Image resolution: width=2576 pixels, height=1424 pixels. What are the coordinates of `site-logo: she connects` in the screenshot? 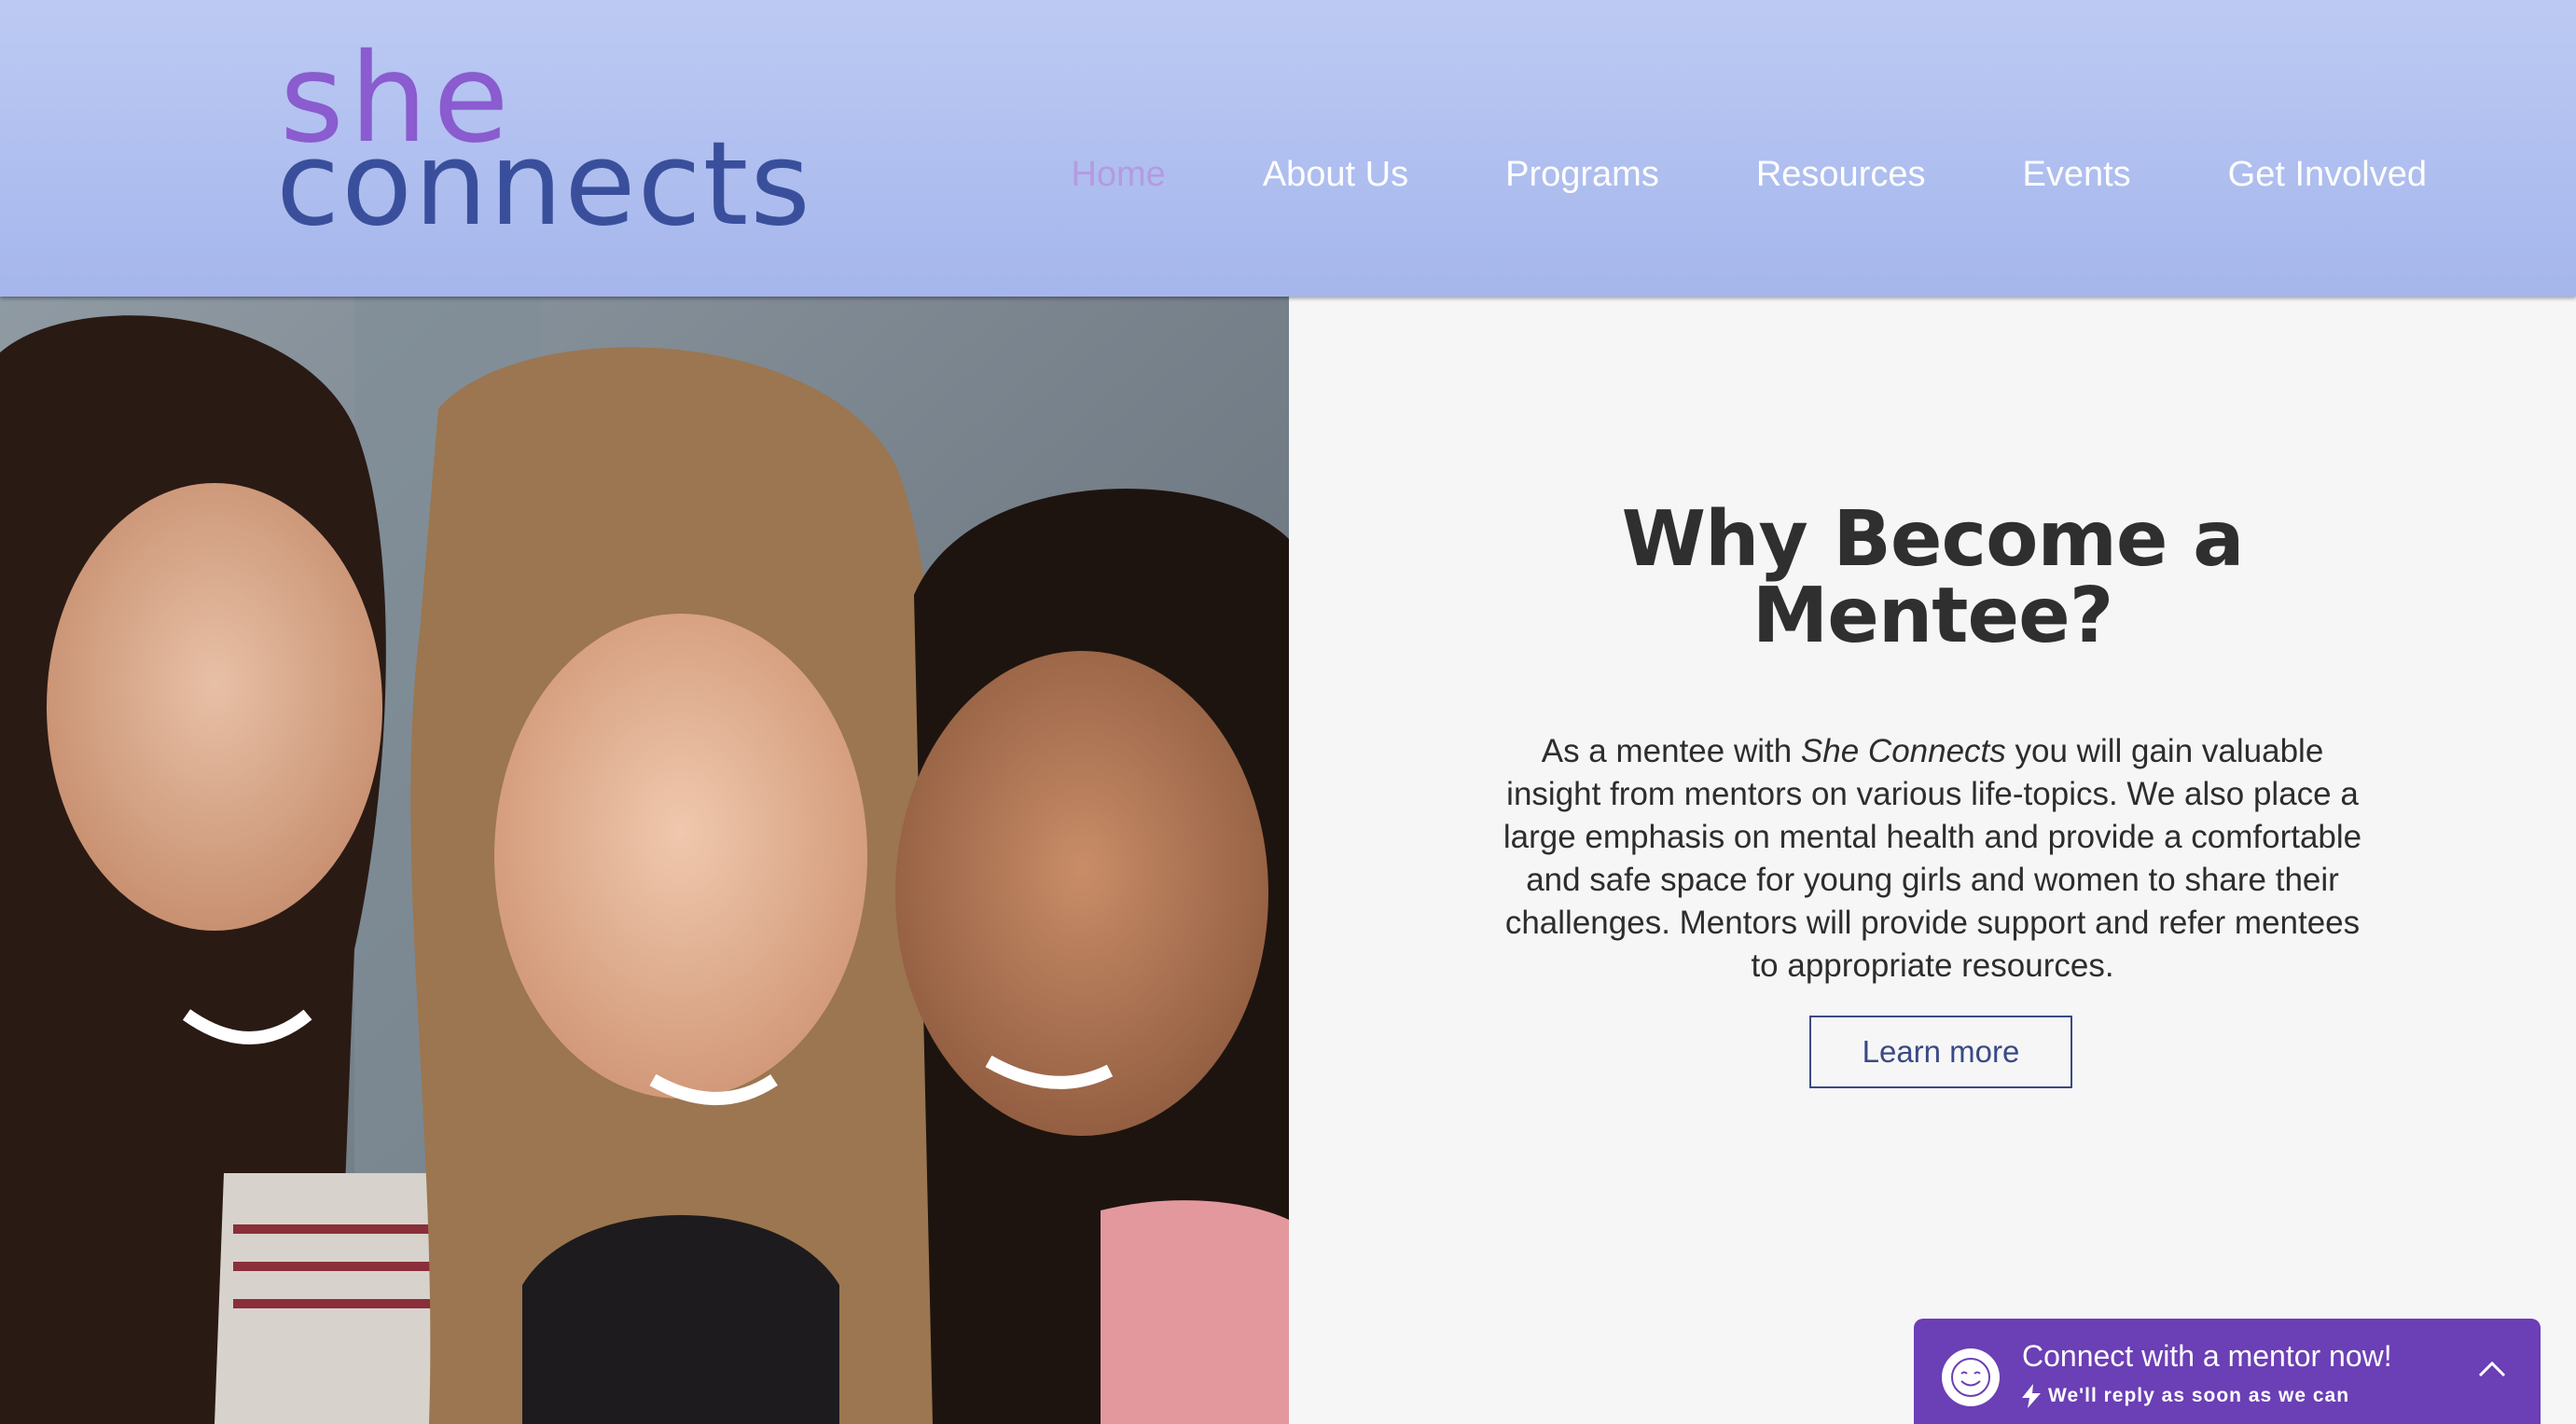 It's located at (548, 149).